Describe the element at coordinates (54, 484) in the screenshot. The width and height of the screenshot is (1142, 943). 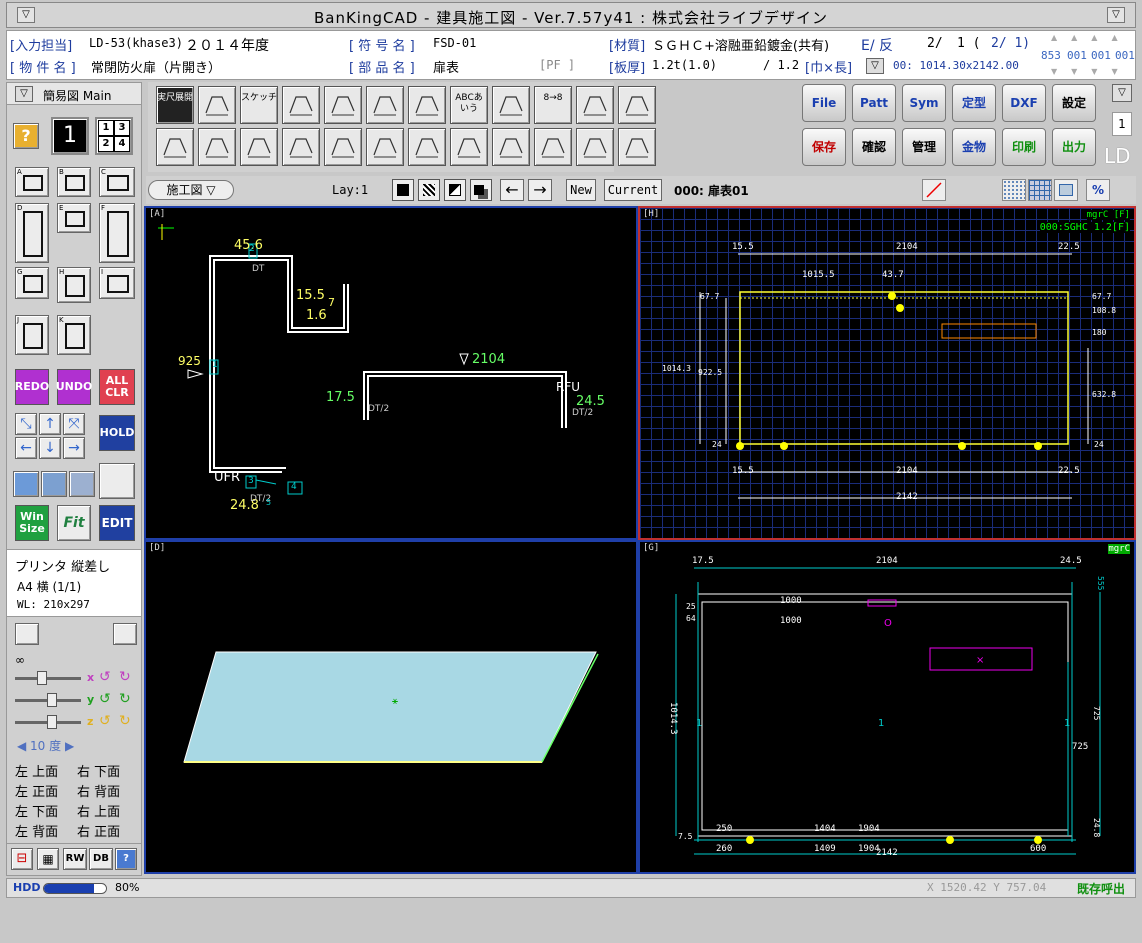
I see `view-mode-2-icon` at that location.